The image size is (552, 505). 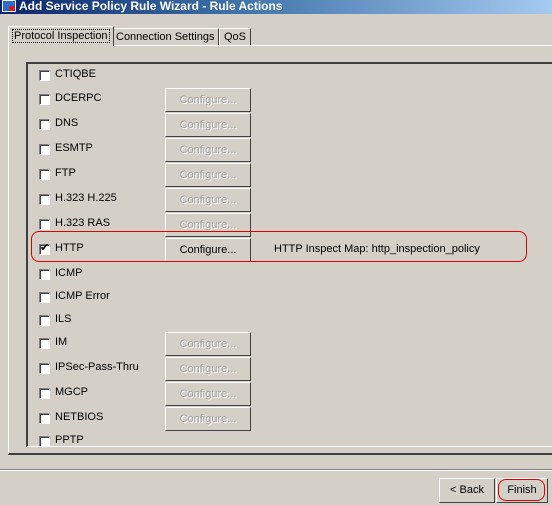 I want to click on inspection-checkbox: ✔, so click(x=44, y=248).